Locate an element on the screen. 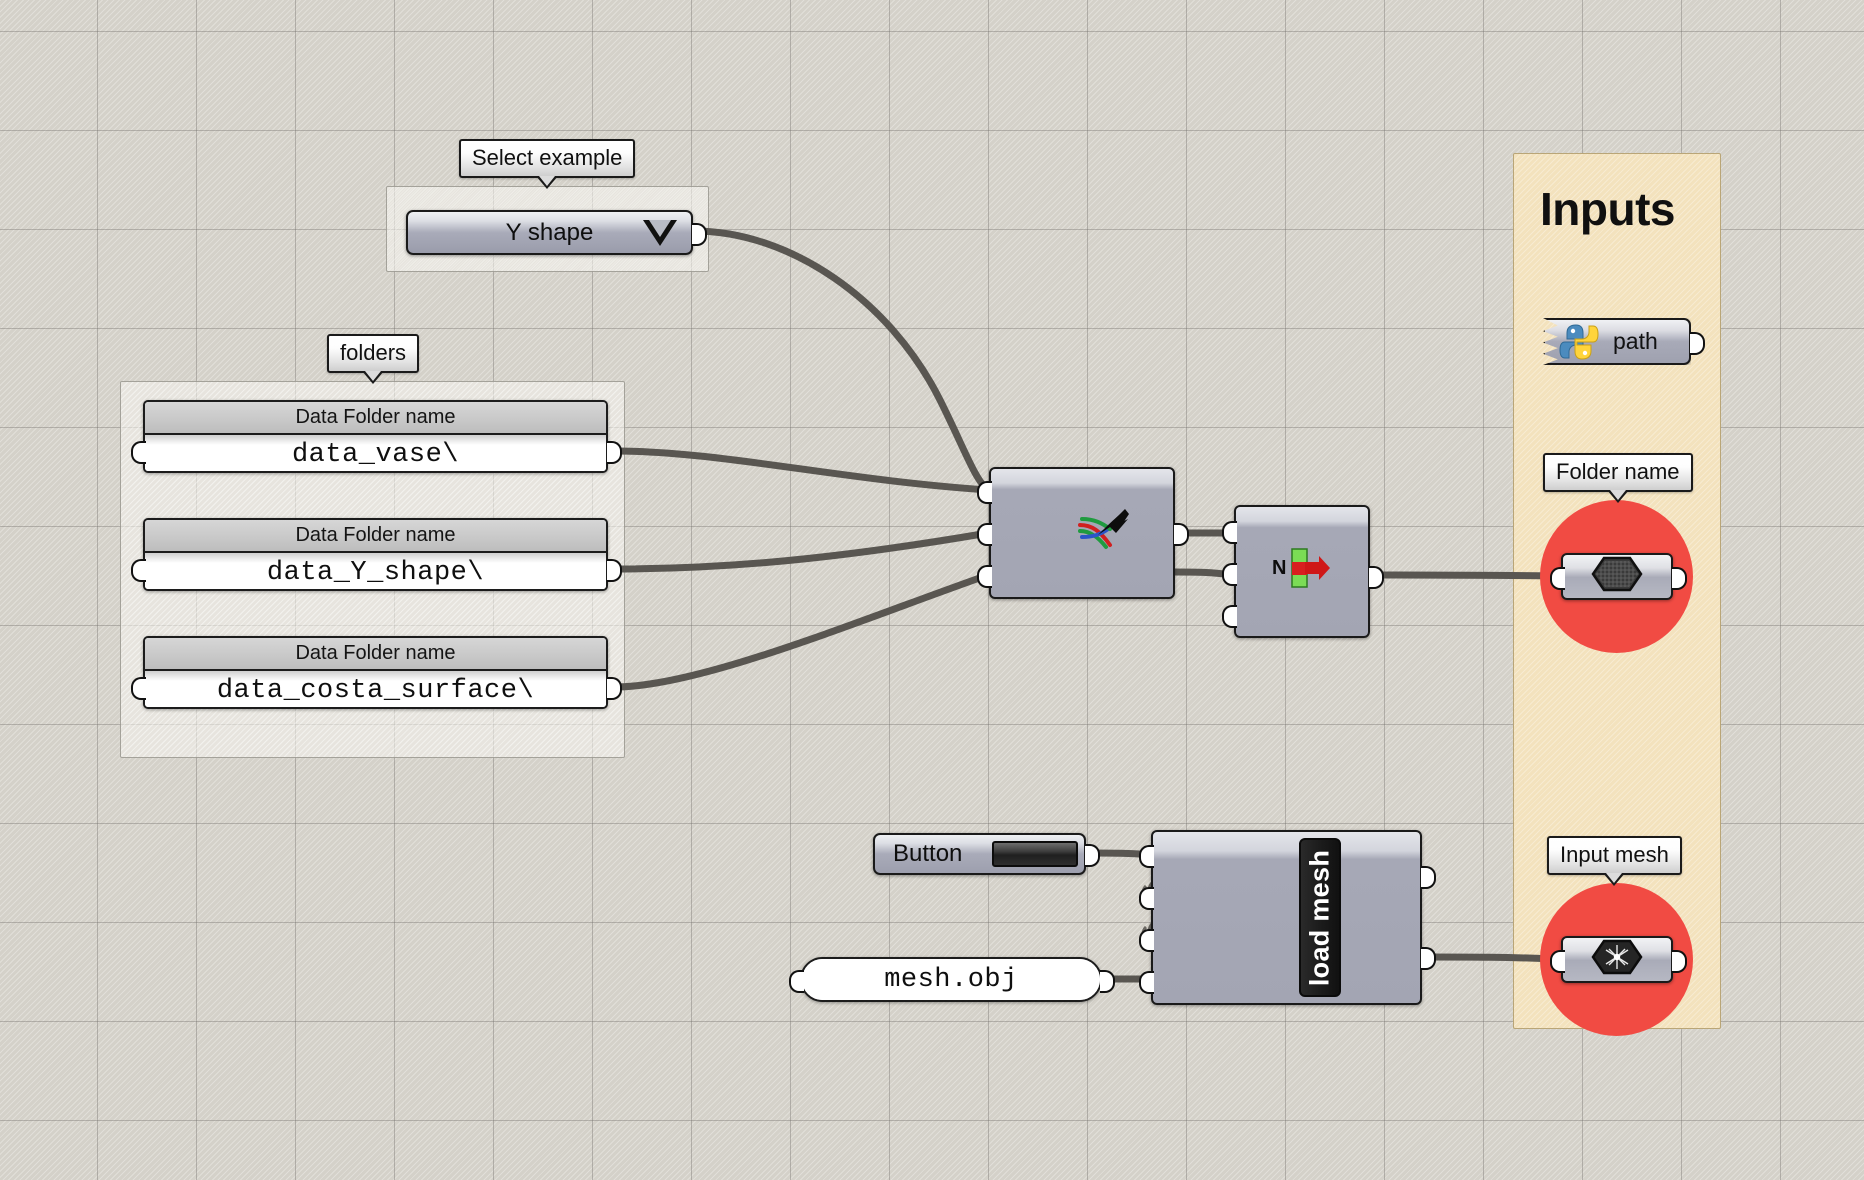 The width and height of the screenshot is (1864, 1180). list-item-nub-l is located at coordinates (1229, 532).